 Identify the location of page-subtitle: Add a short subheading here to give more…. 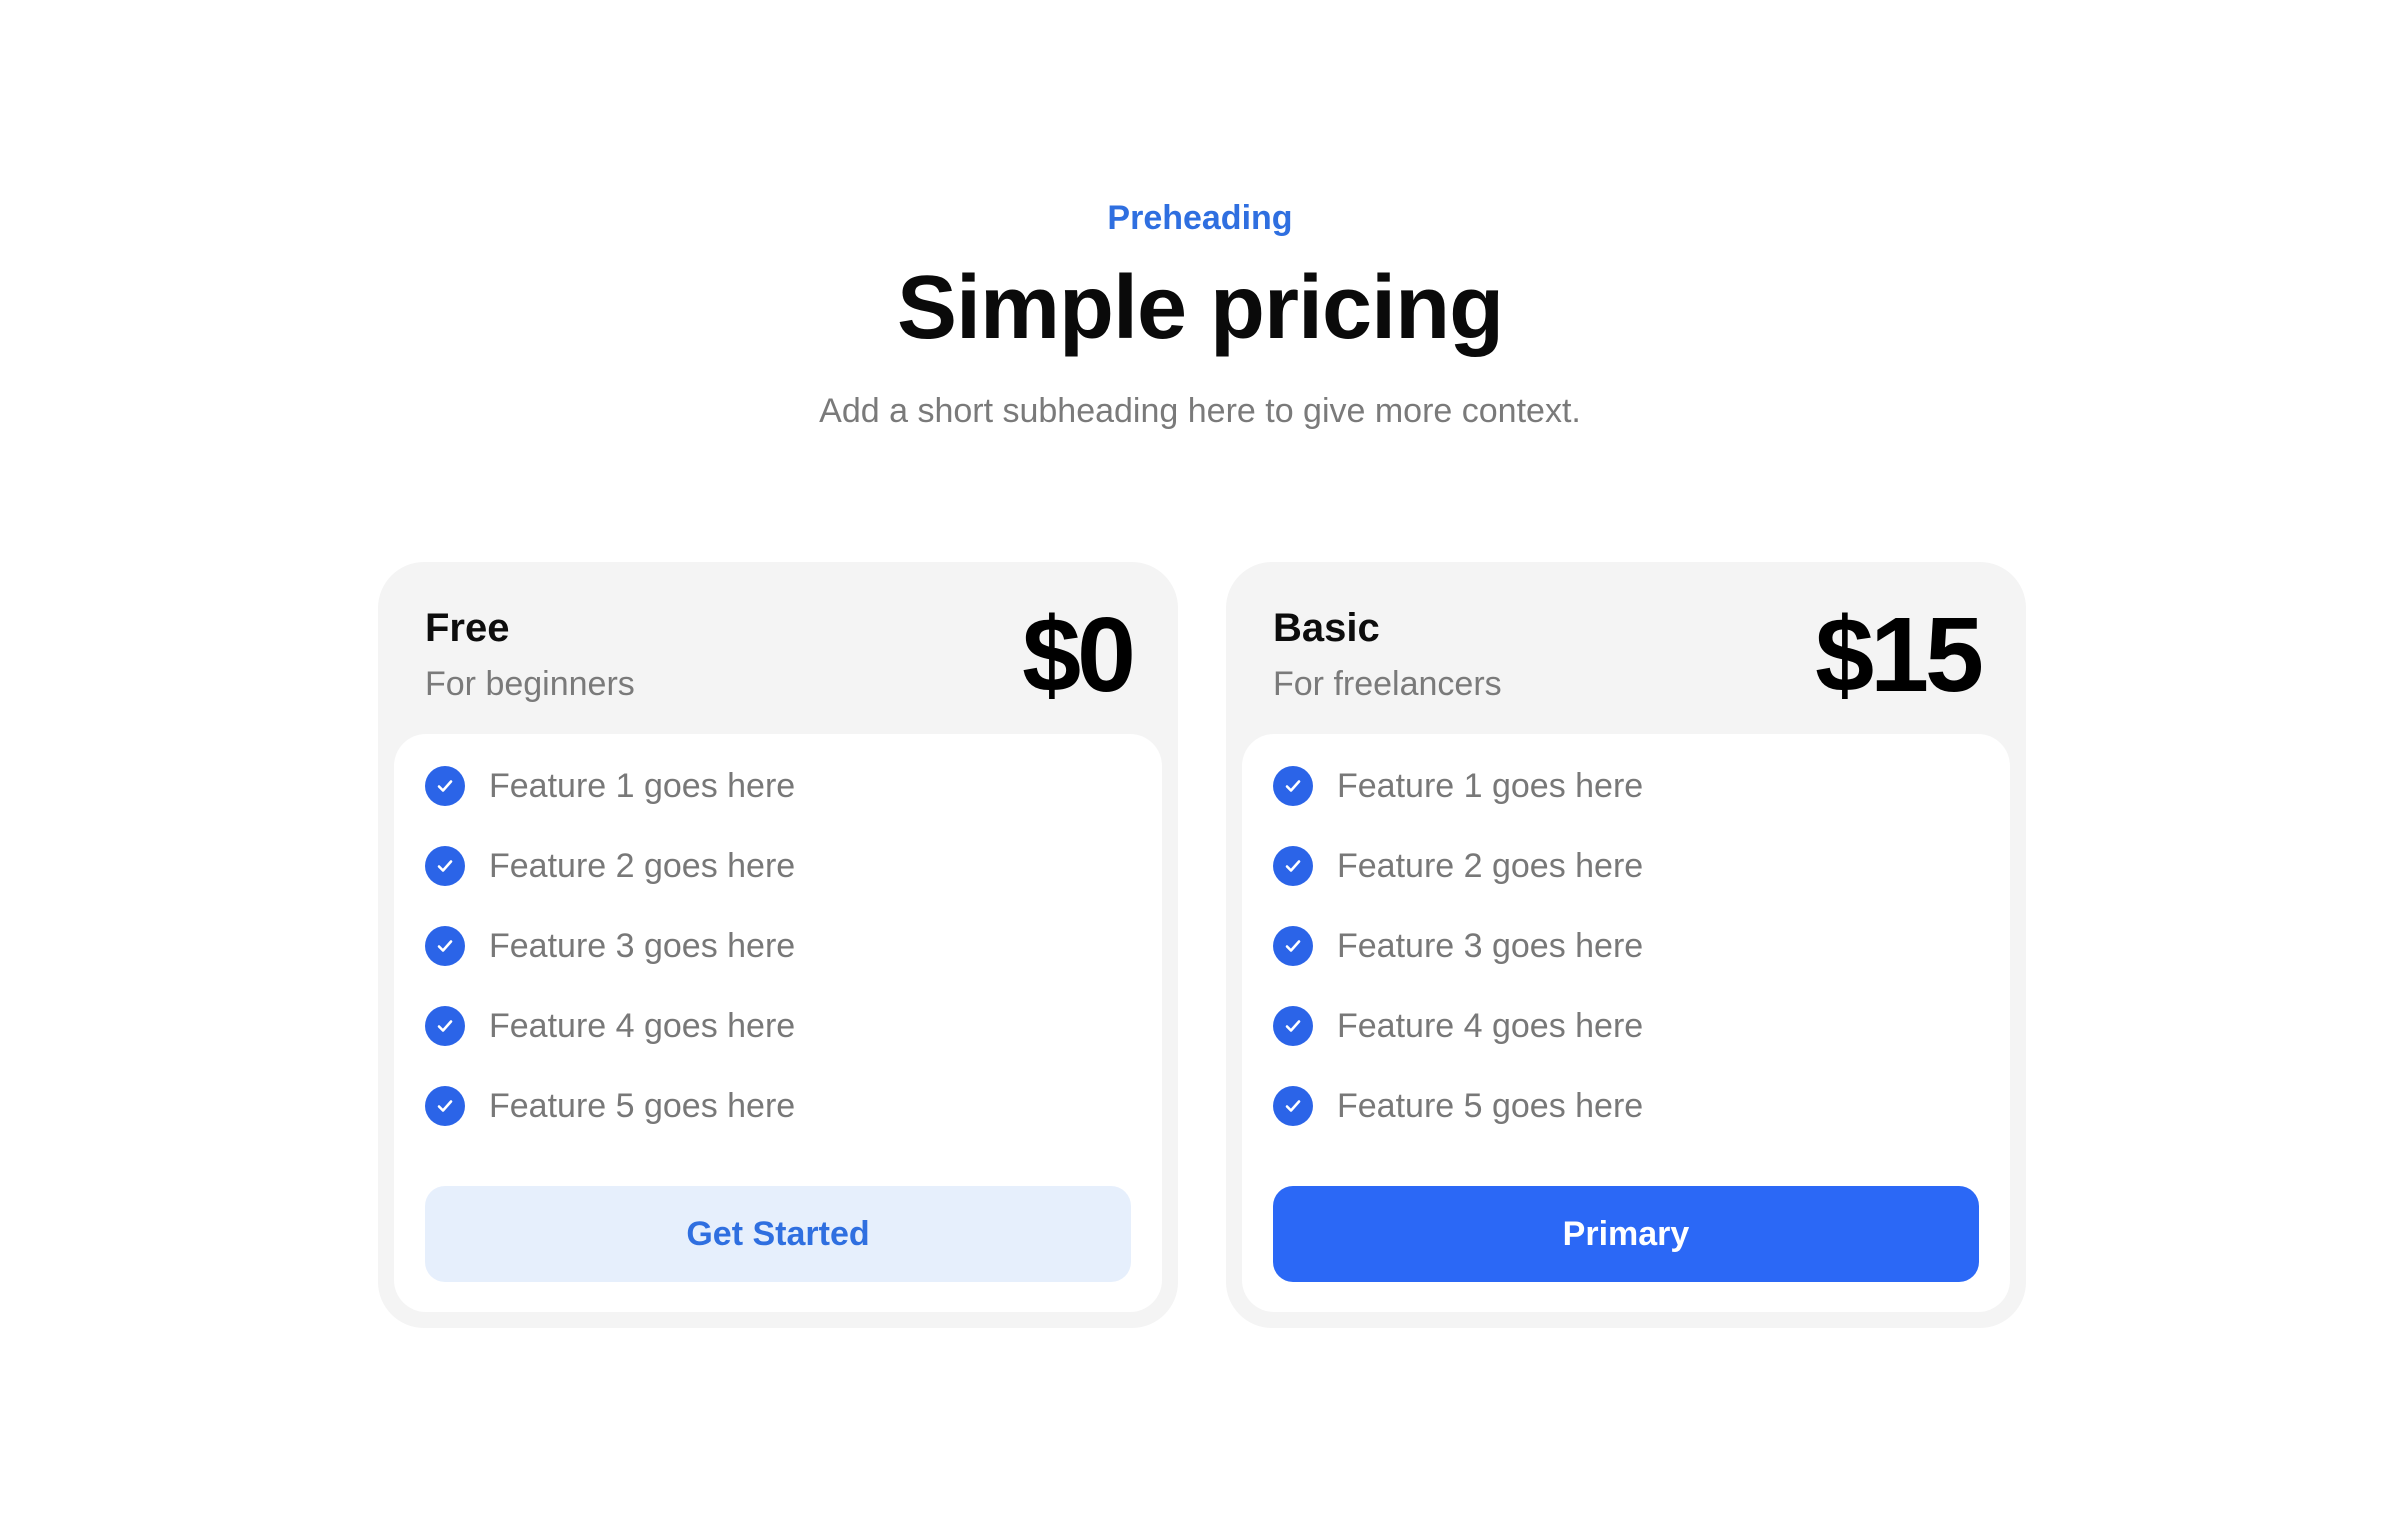
(1200, 411).